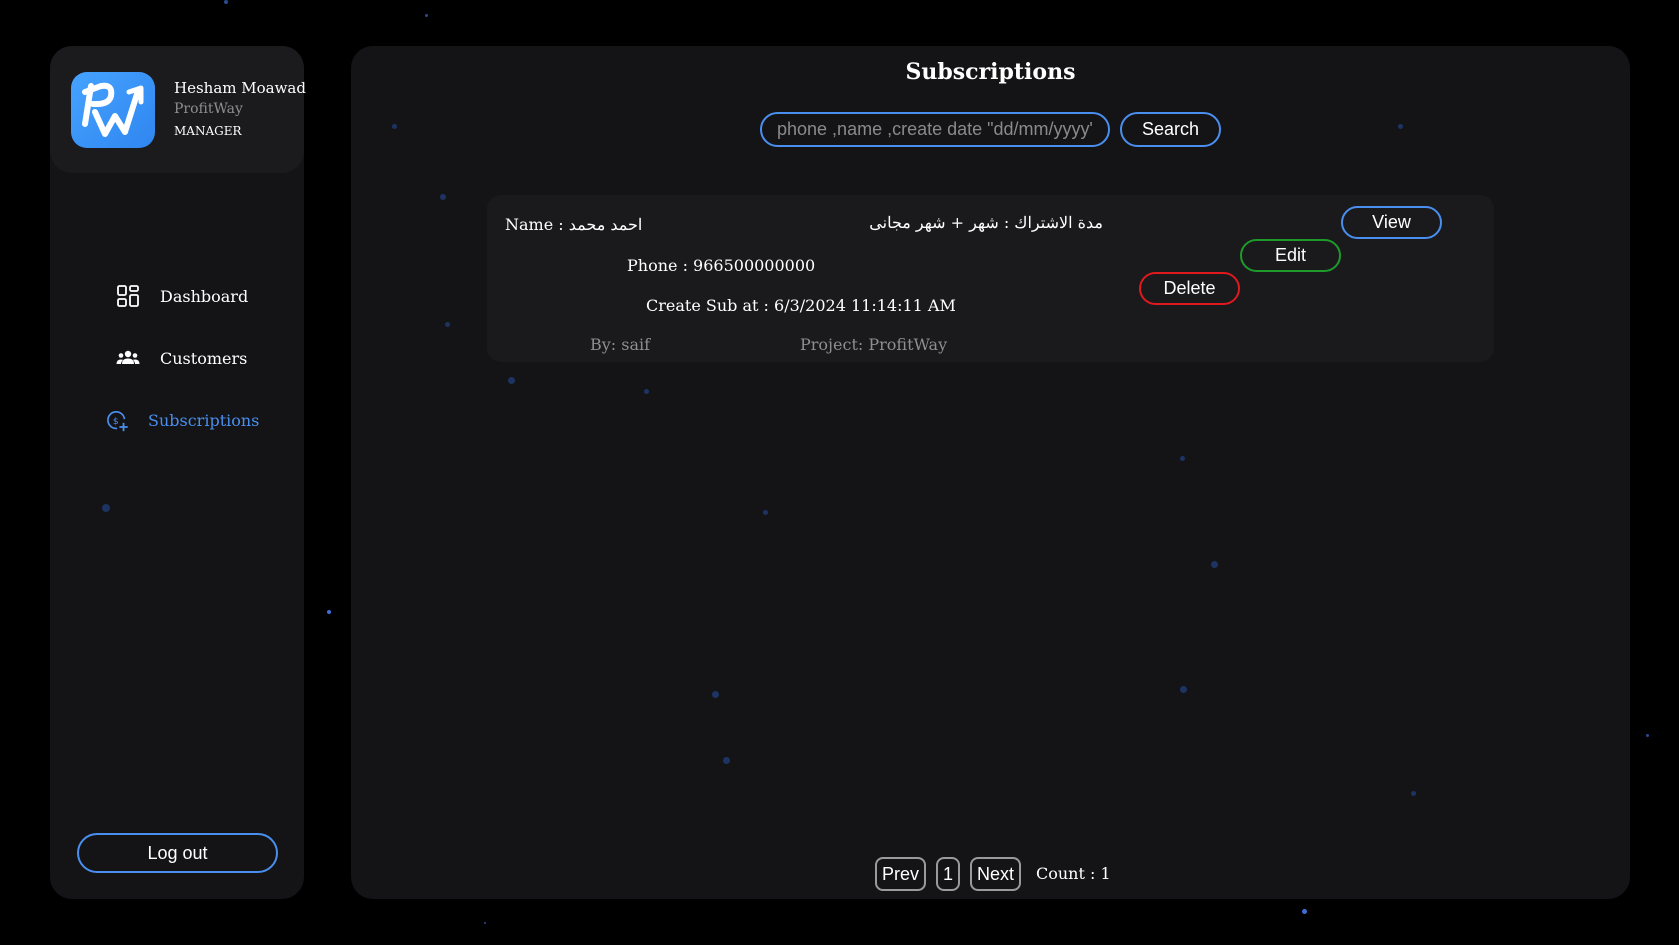 This screenshot has height=945, width=1679. I want to click on next-page-button: Next, so click(995, 874).